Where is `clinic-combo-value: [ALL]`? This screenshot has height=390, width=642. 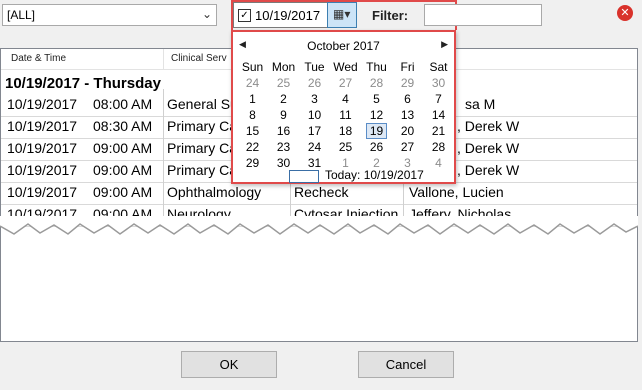 clinic-combo-value: [ALL] is located at coordinates (21, 15).